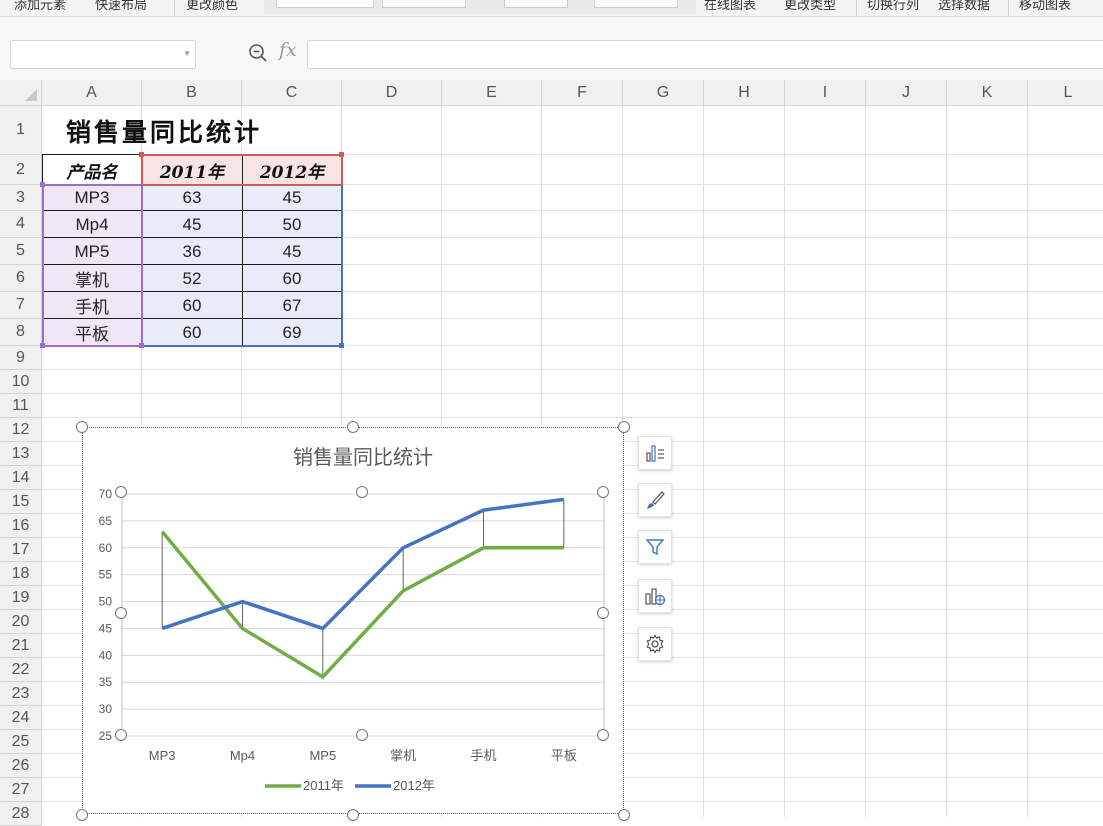 The image size is (1103, 826). Describe the element at coordinates (212, 6) in the screenshot. I see `change-color-button: 更改颜色` at that location.